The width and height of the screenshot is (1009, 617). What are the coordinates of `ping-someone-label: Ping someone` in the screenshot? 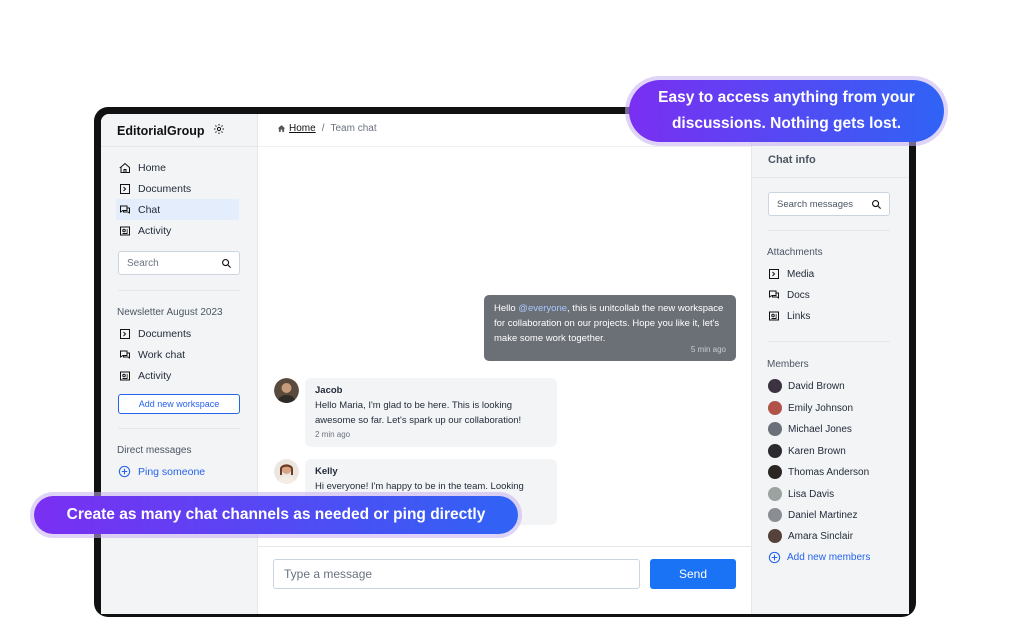 It's located at (172, 471).